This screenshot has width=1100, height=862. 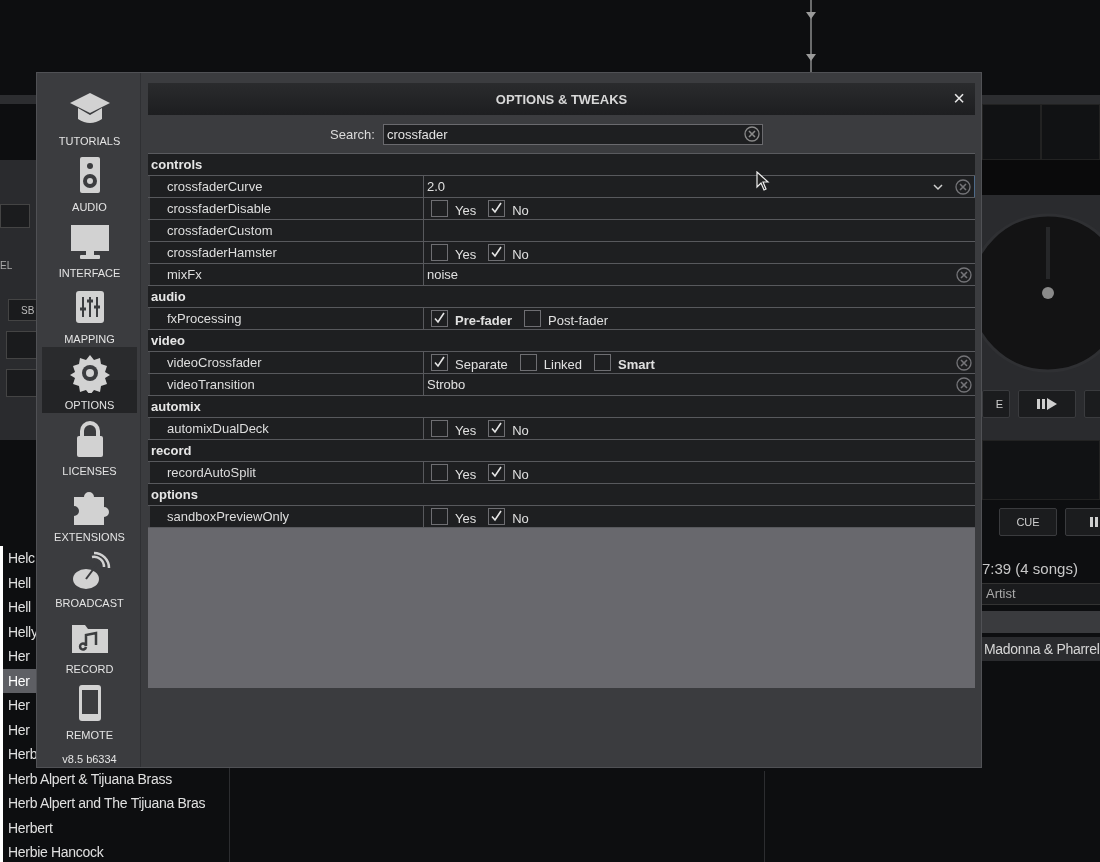 I want to click on play-pause-icon, so click(x=1047, y=404).